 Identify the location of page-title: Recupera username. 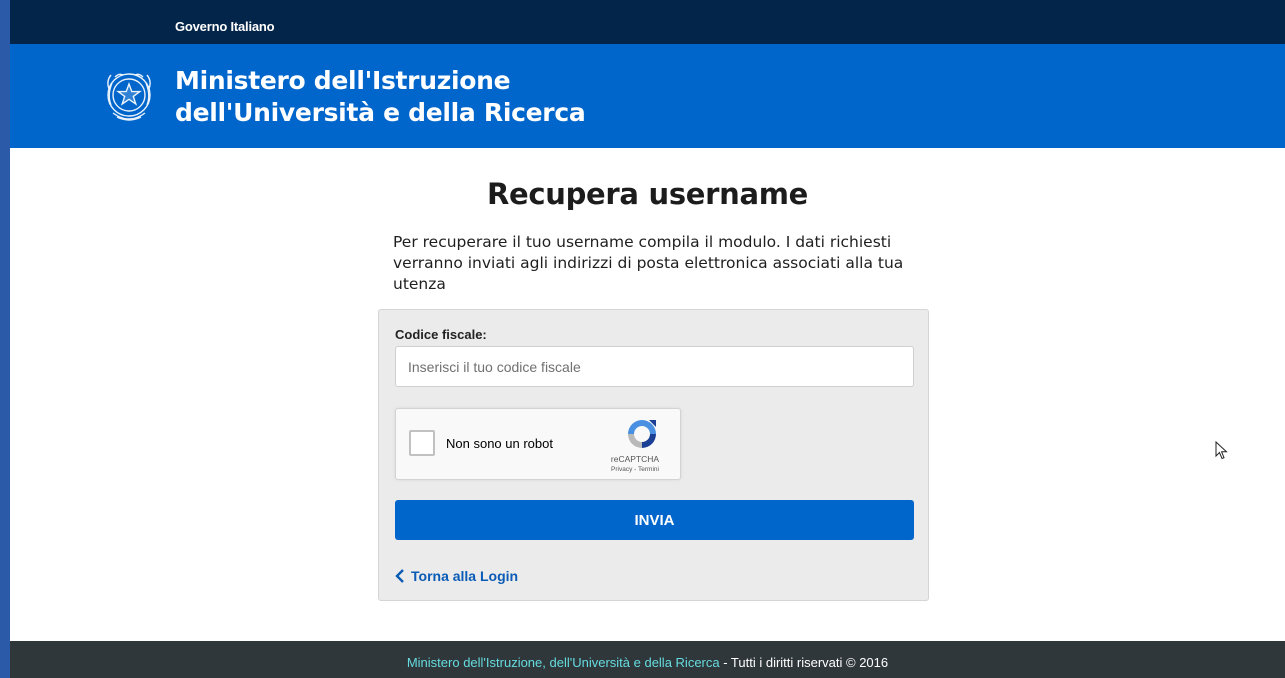
(647, 194).